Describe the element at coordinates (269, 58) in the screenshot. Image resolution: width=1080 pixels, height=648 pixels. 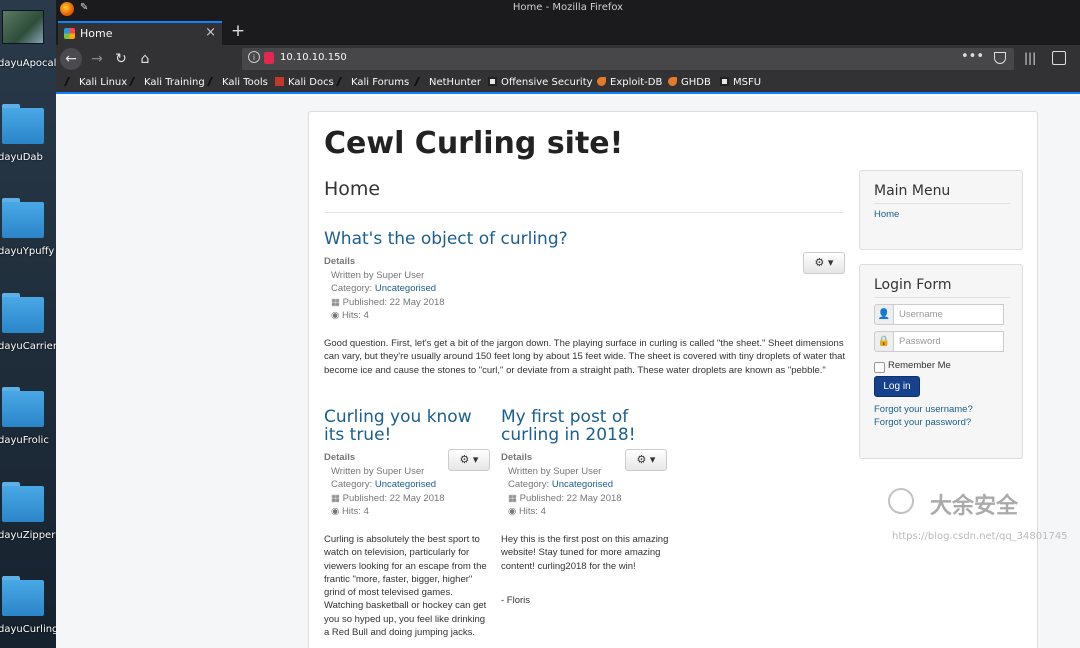
I see `insecure-lock-icon` at that location.